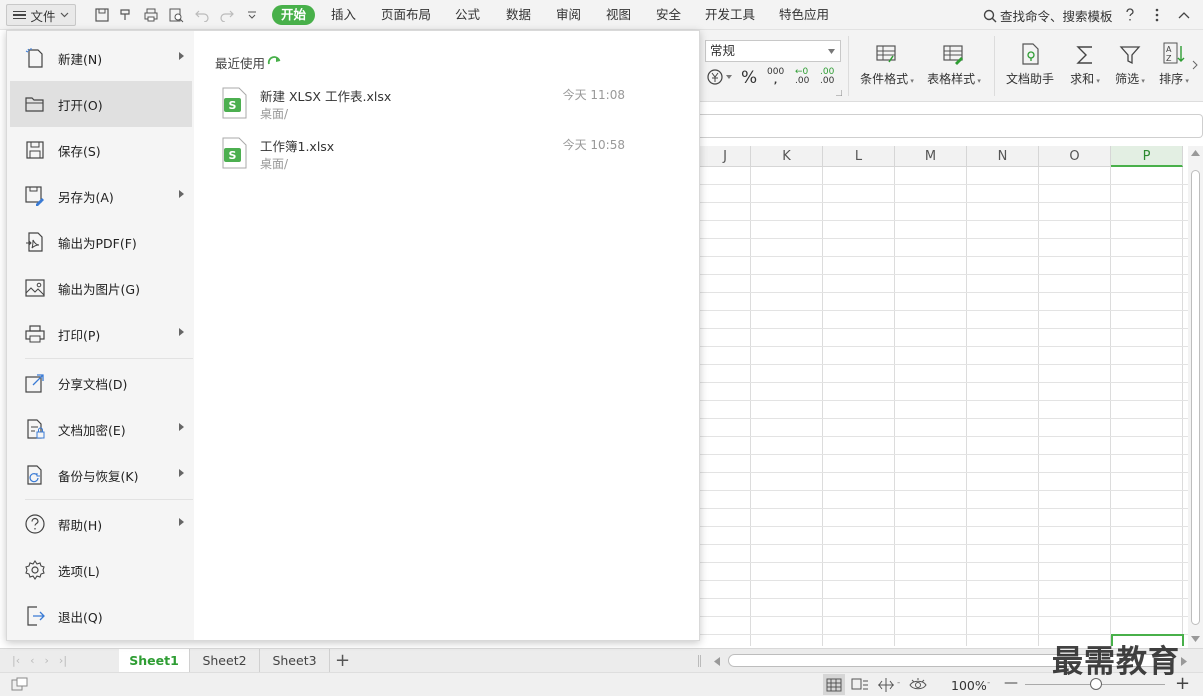 Image resolution: width=1203 pixels, height=696 pixels. I want to click on table-style-label: 表格样式, so click(951, 79).